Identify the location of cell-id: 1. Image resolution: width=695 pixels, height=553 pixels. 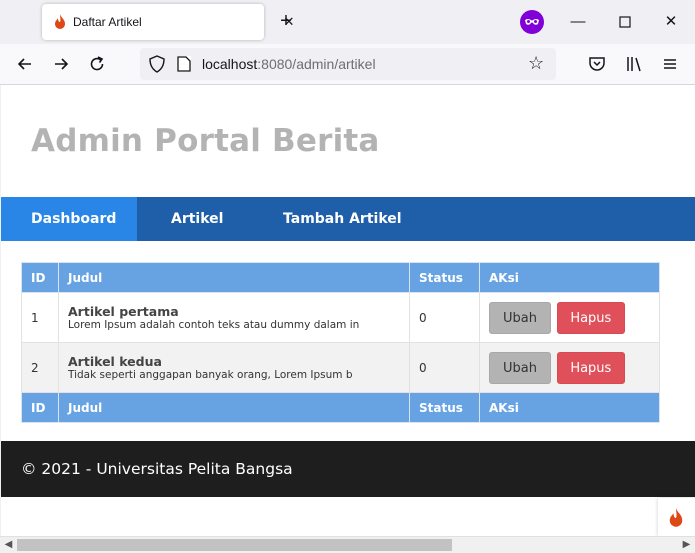
(40, 317).